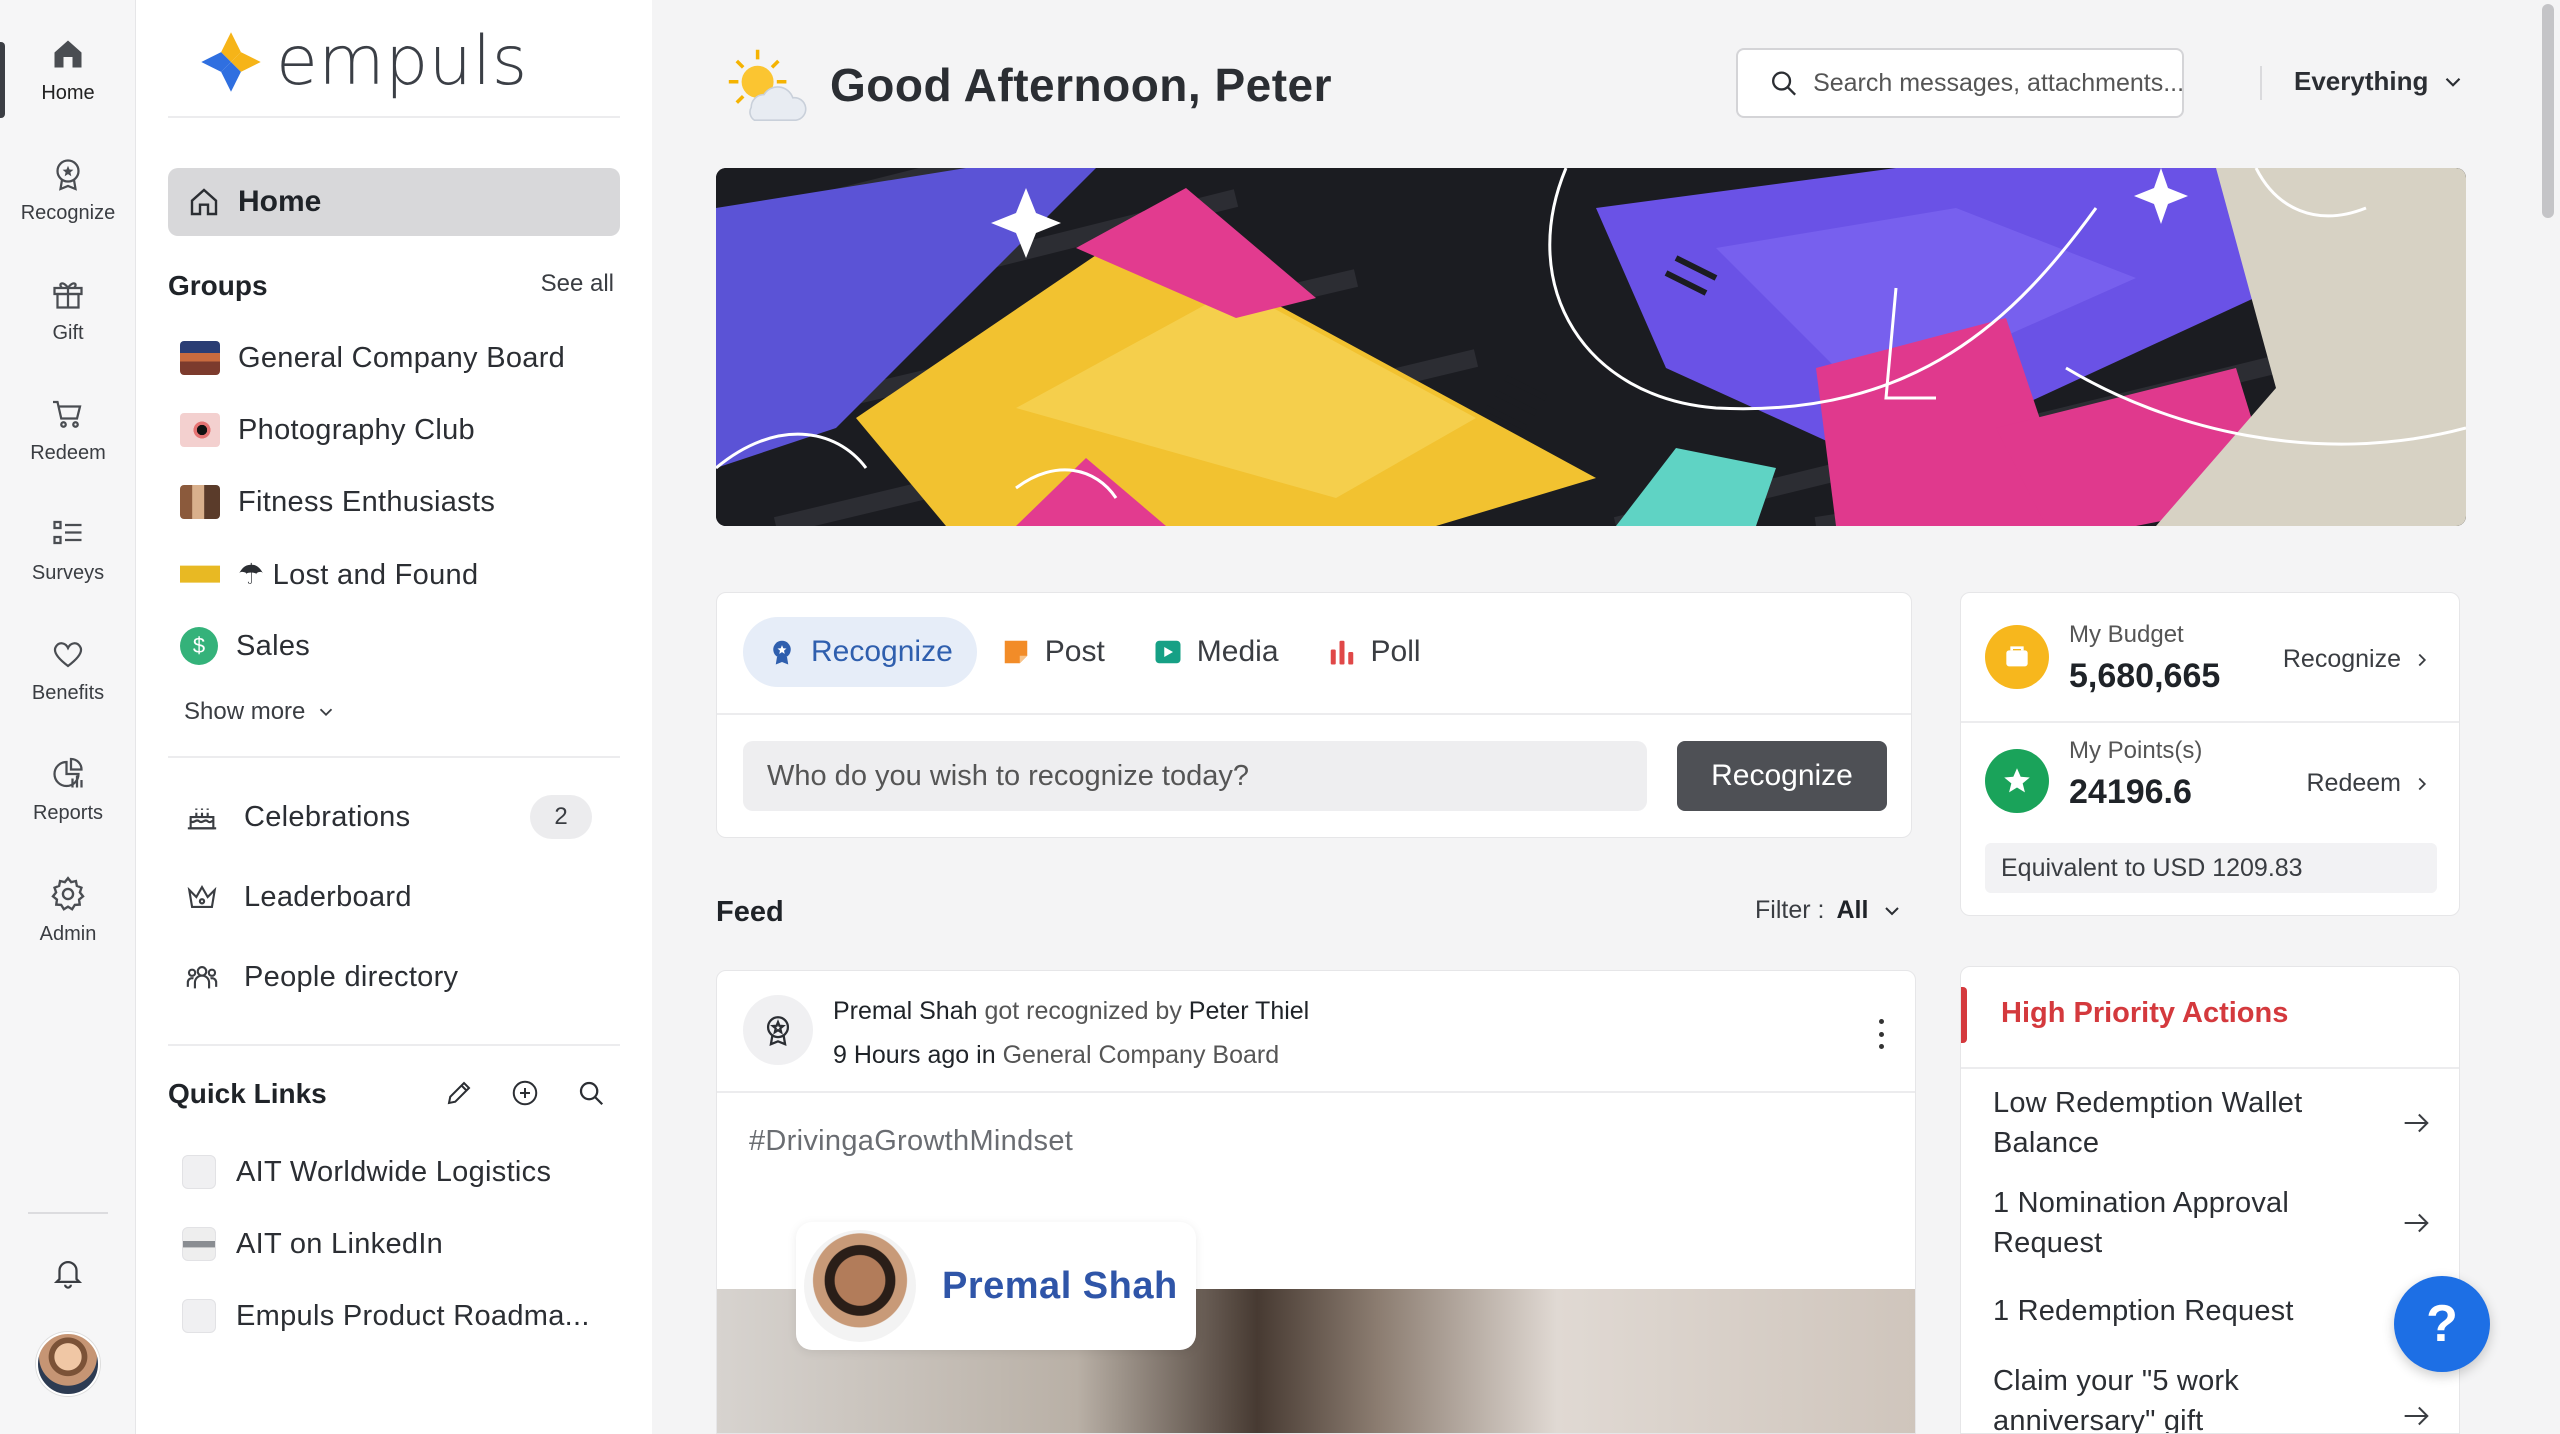 The width and height of the screenshot is (2560, 1434). What do you see at coordinates (68, 572) in the screenshot?
I see `rail-label-surveys: Surveys` at bounding box center [68, 572].